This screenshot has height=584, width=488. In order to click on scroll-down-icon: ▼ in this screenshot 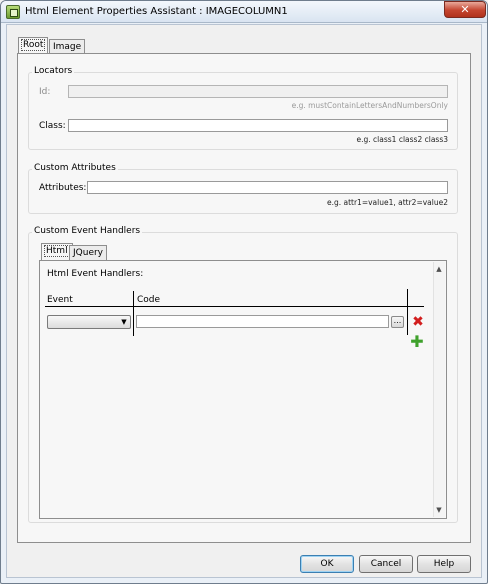, I will do `click(439, 510)`.